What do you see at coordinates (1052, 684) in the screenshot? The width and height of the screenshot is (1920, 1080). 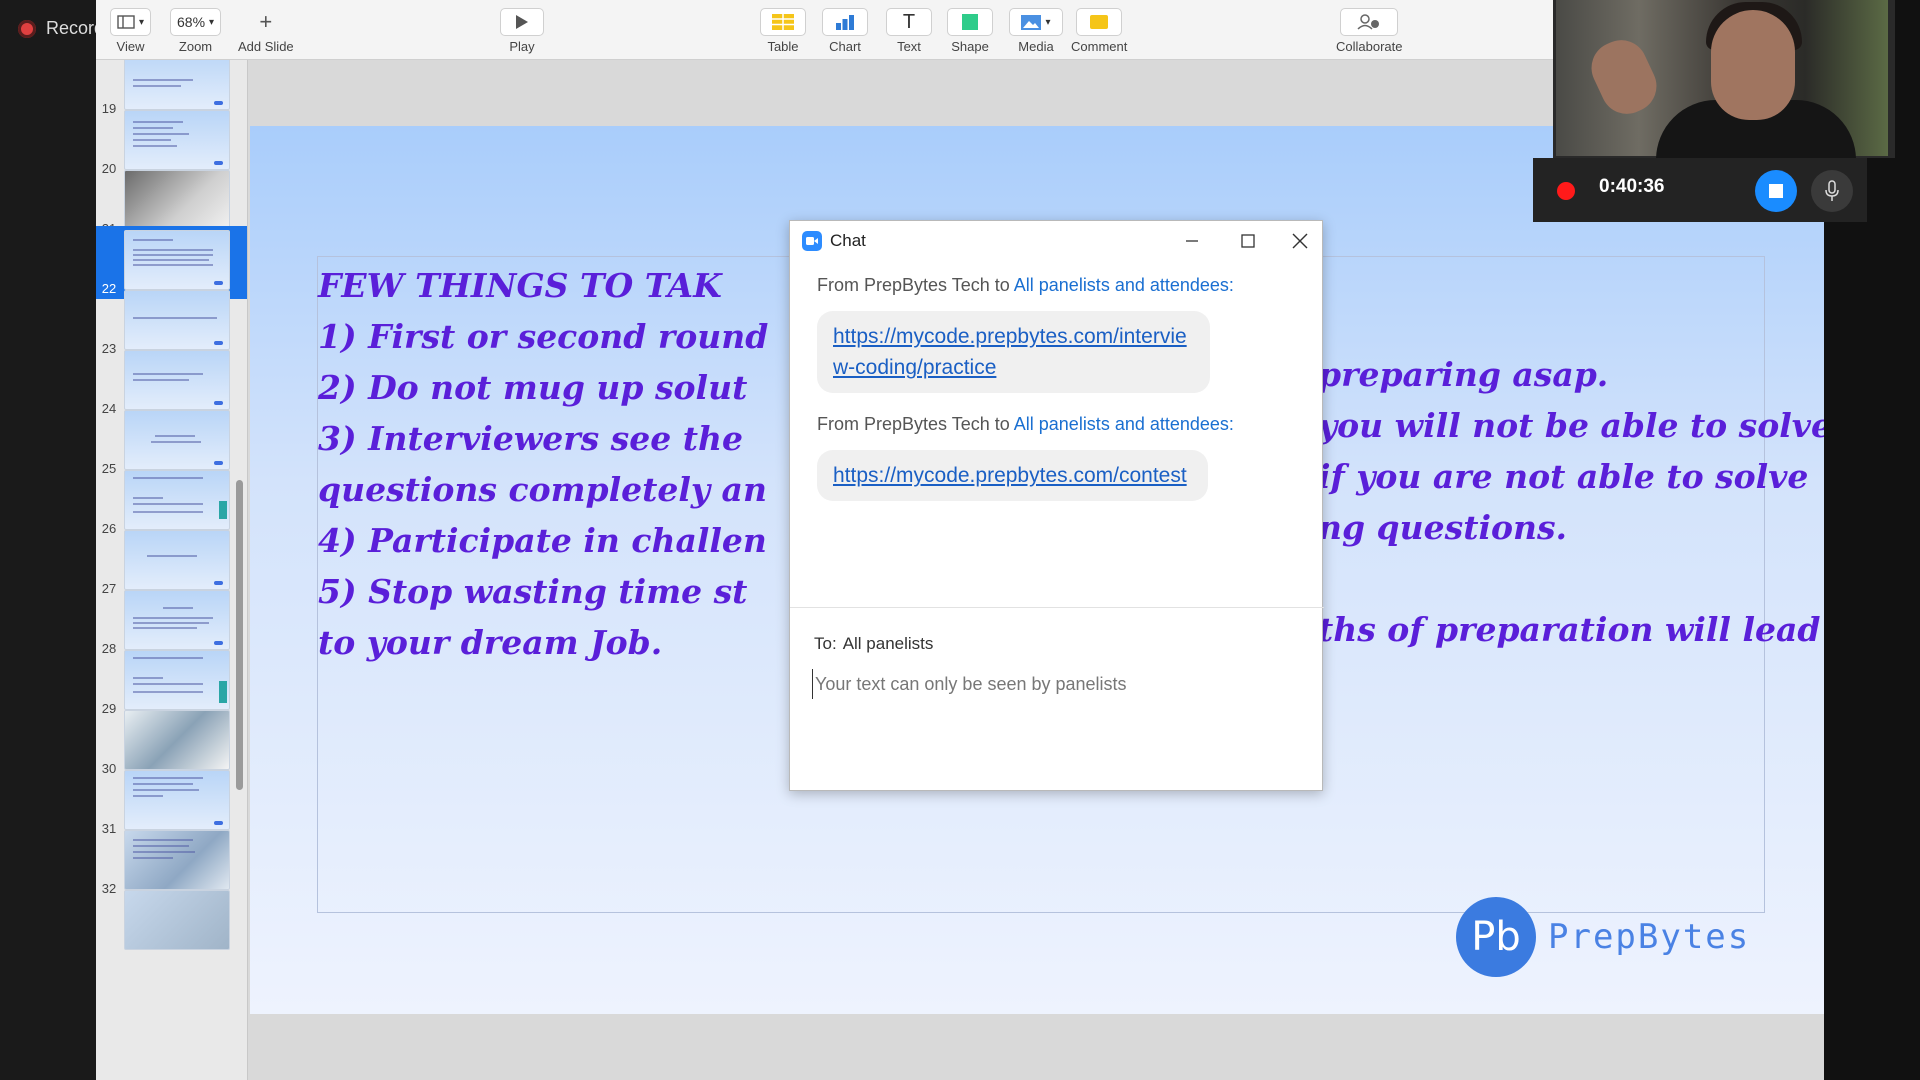 I see `chat-message-input` at bounding box center [1052, 684].